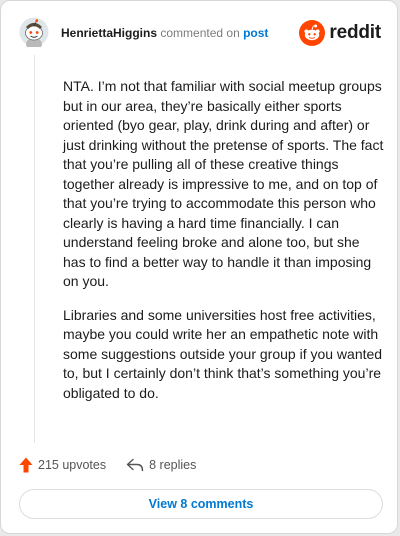 The width and height of the screenshot is (400, 536). I want to click on reply-arrow-icon, so click(135, 465).